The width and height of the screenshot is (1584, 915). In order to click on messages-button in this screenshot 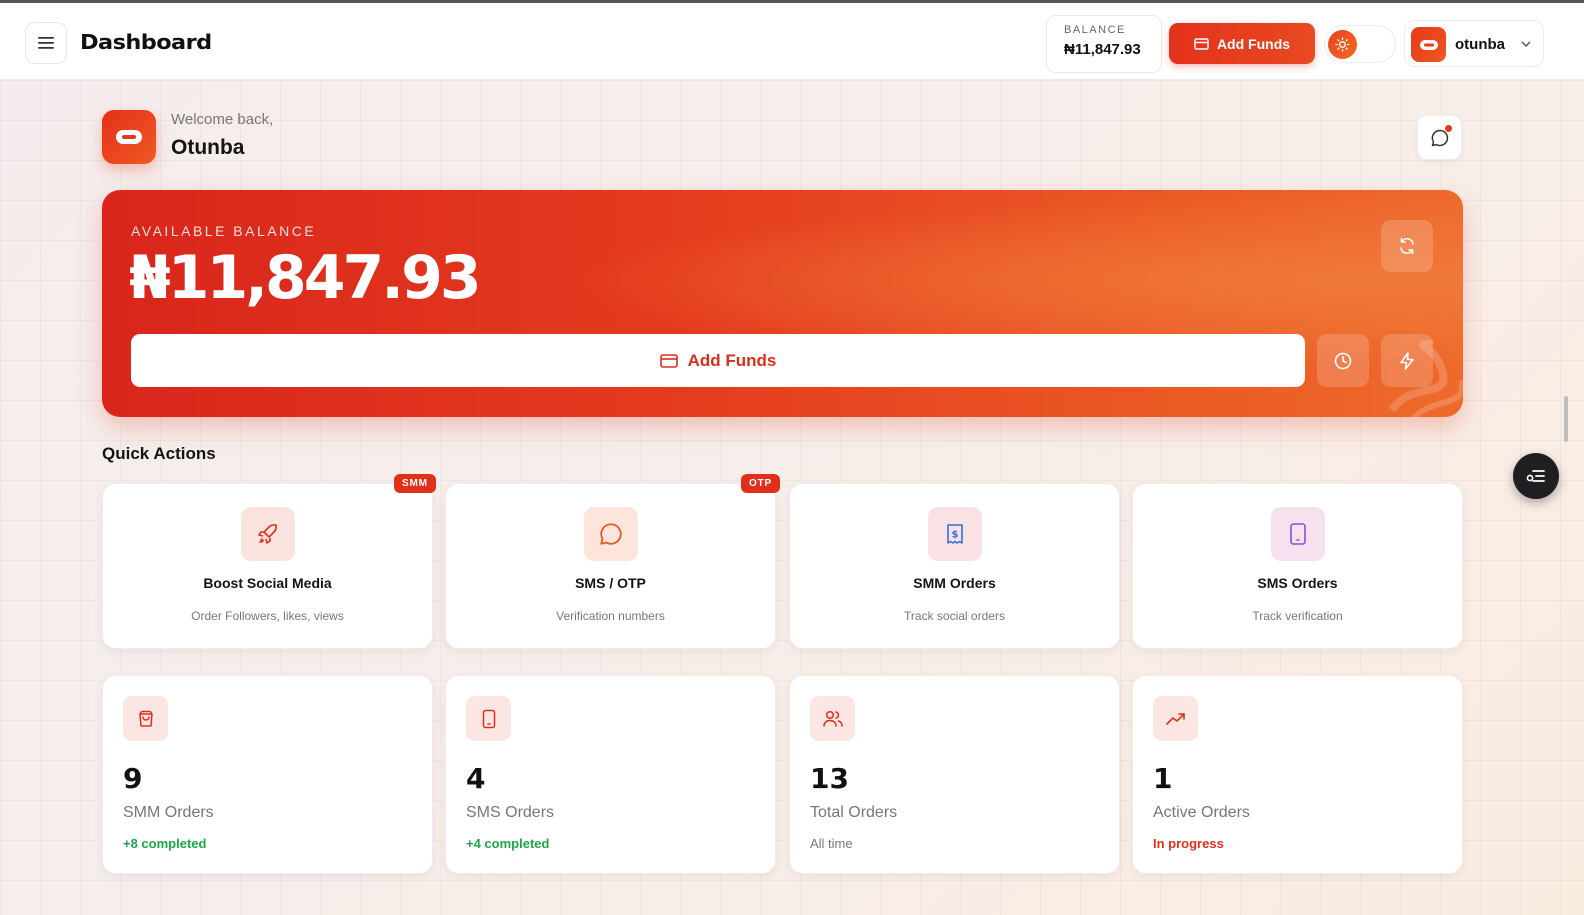, I will do `click(1439, 137)`.